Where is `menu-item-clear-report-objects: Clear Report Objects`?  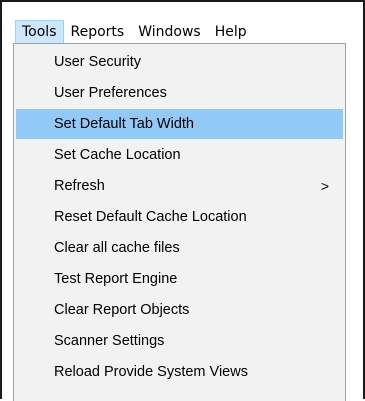 menu-item-clear-report-objects: Clear Report Objects is located at coordinates (179, 310).